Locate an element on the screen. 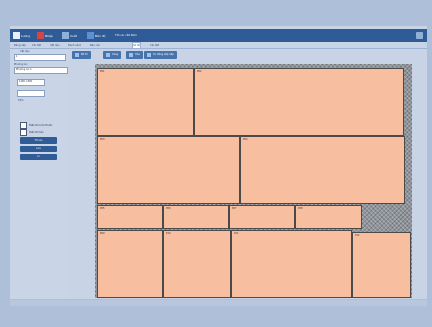  action-button-3-label: Xóa is located at coordinates (137, 54).